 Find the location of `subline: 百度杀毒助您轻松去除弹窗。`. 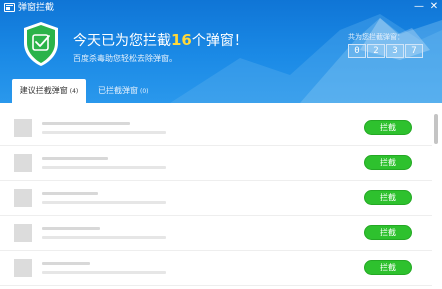

subline: 百度杀毒助您轻松去除弹窗。 is located at coordinates (125, 58).